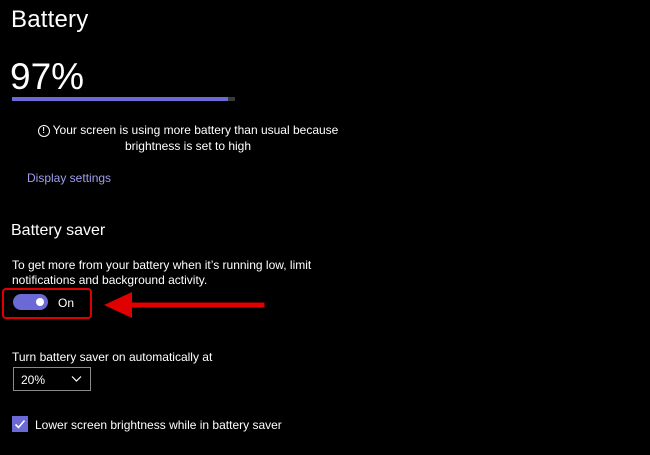  I want to click on info-icon: !, so click(43, 131).